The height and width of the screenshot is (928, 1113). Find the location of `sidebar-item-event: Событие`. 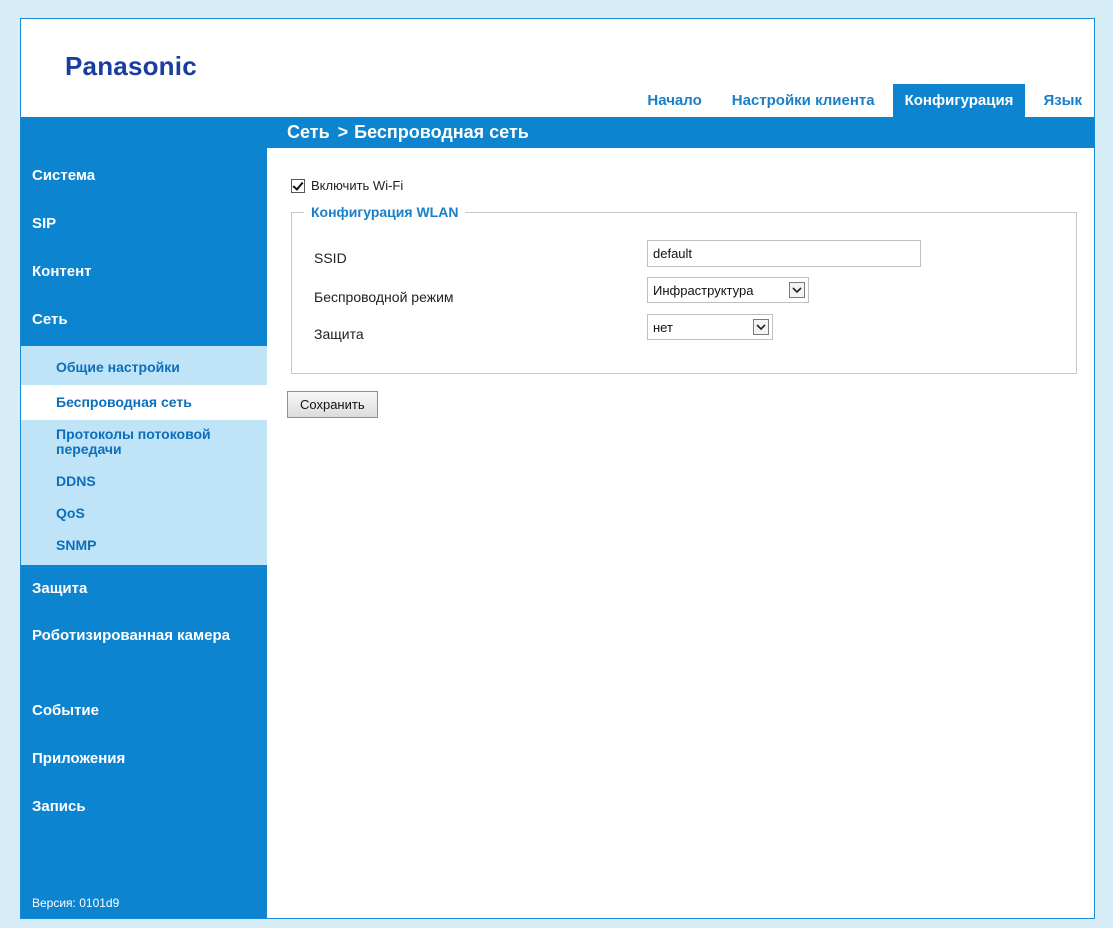

sidebar-item-event: Событие is located at coordinates (144, 711).